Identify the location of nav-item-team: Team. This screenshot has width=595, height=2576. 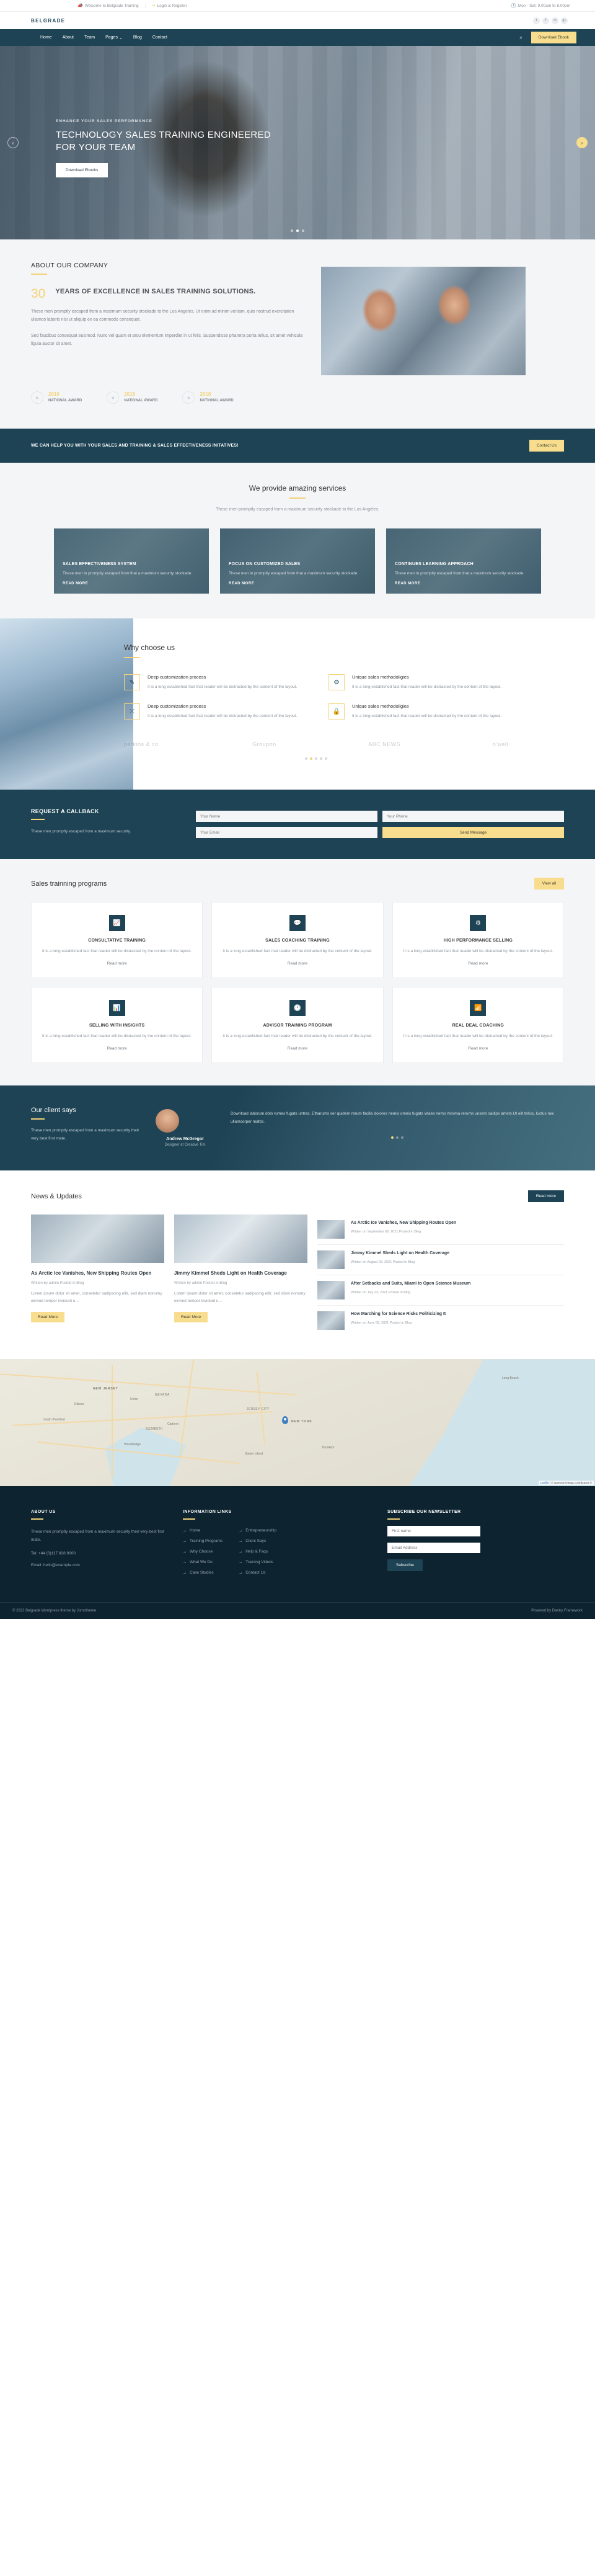
(89, 38).